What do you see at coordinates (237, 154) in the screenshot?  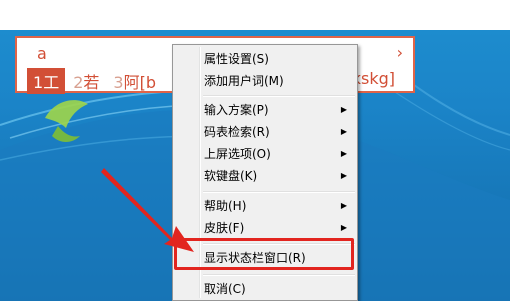 I see `menu-item-label: 上屏选项(O)` at bounding box center [237, 154].